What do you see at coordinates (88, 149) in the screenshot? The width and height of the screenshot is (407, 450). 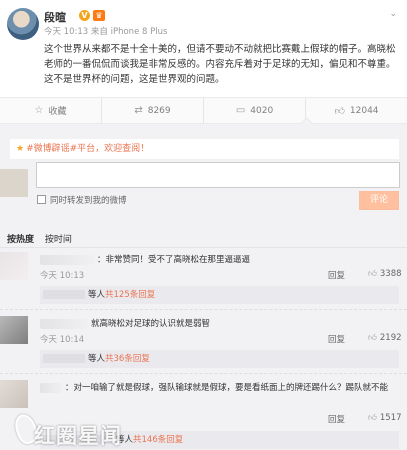 I see `promo-text: #微博辟谣#平台，欢迎查阅！` at bounding box center [88, 149].